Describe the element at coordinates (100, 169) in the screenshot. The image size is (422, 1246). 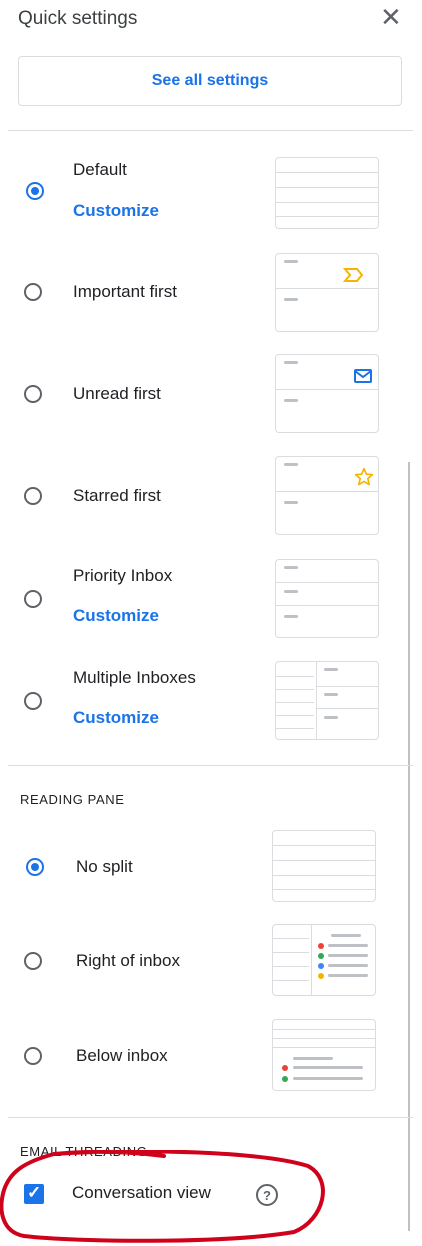
I see `option-label-default: Default` at that location.